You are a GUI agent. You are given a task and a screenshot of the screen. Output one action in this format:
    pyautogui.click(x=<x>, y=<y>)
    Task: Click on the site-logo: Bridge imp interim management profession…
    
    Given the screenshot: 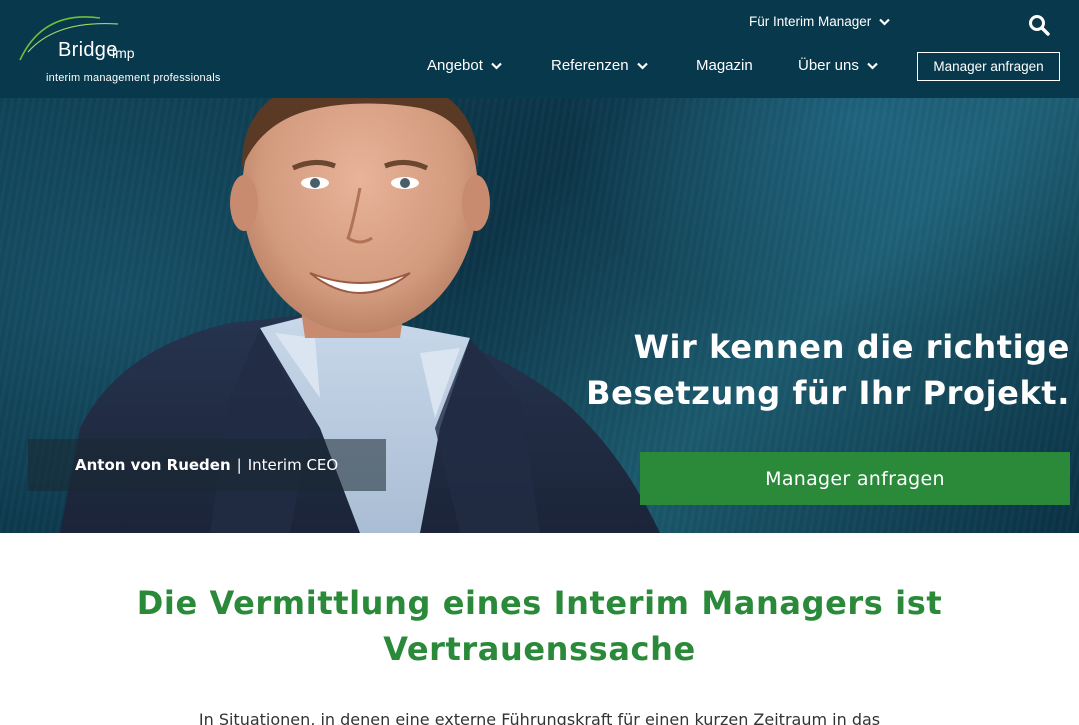 What is the action you would take?
    pyautogui.click(x=133, y=50)
    